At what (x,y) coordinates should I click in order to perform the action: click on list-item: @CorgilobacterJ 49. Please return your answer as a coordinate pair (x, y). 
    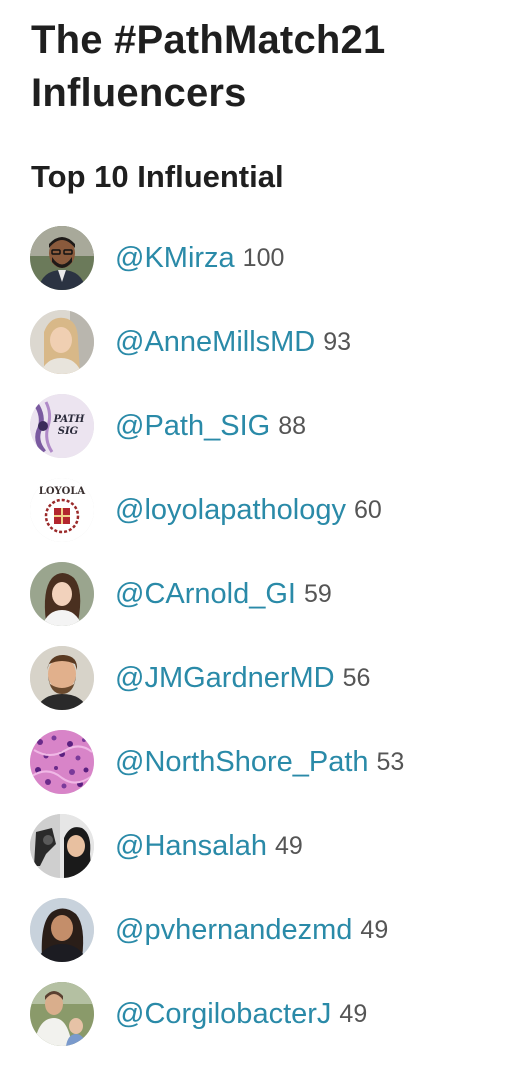
    Looking at the image, I should click on (198, 1014).